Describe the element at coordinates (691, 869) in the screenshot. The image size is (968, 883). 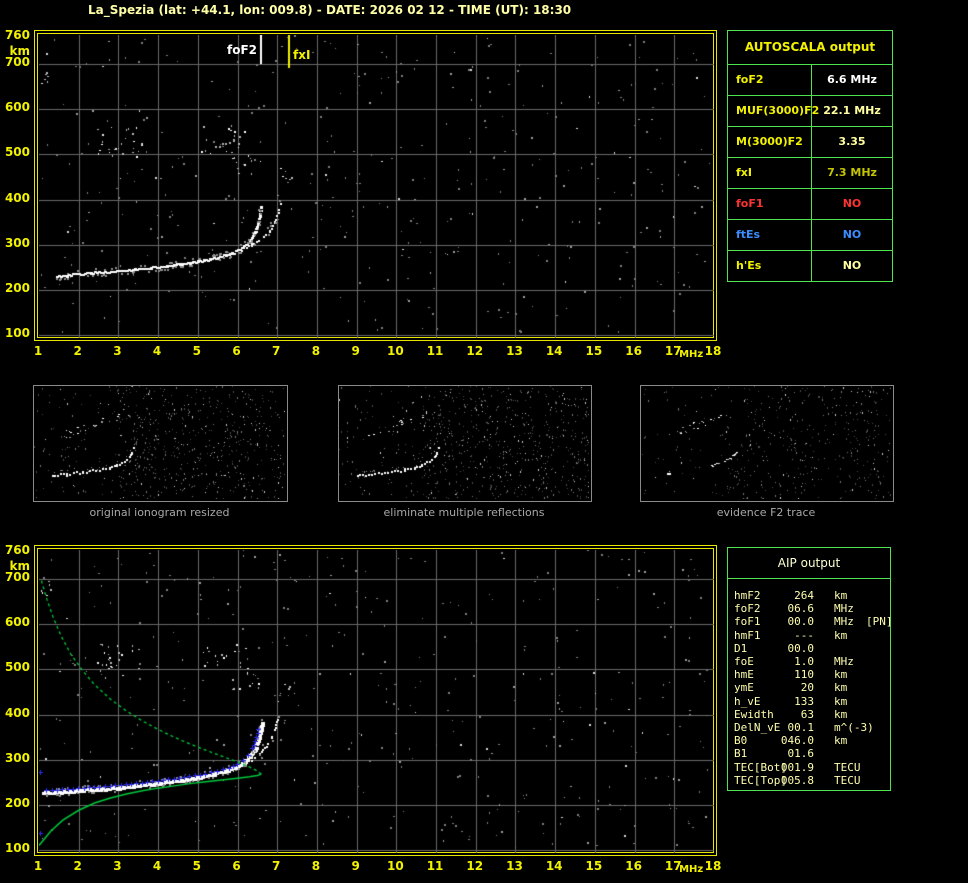
I see `x-axis-unit-label: MHz` at that location.